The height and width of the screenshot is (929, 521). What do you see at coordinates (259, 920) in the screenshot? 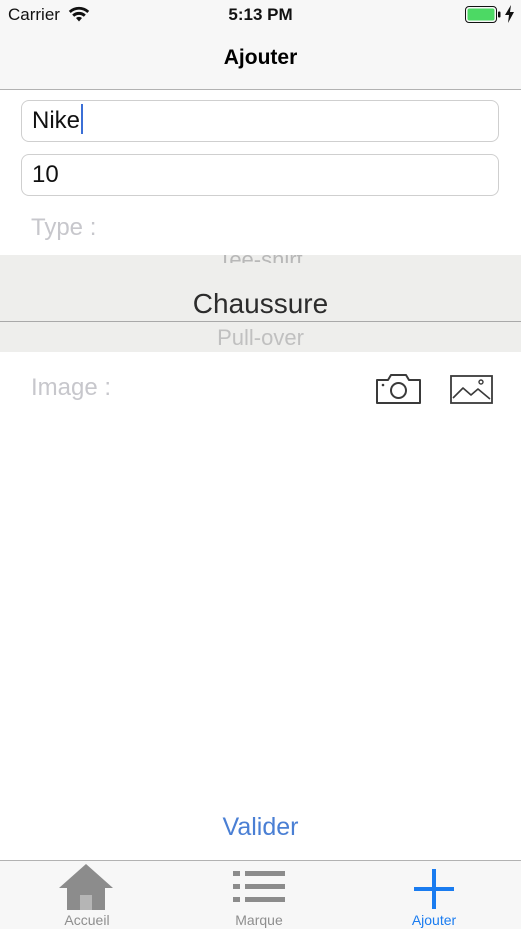
I see `tab-brand-label: Marque` at bounding box center [259, 920].